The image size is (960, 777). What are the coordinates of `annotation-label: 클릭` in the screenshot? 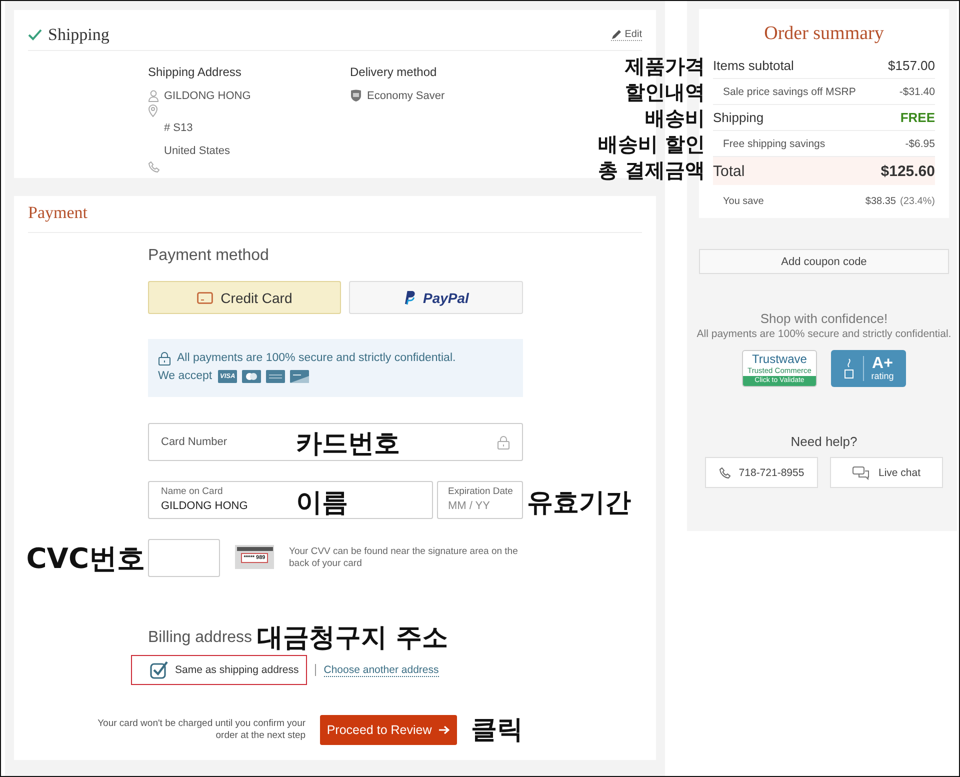 It's located at (497, 730).